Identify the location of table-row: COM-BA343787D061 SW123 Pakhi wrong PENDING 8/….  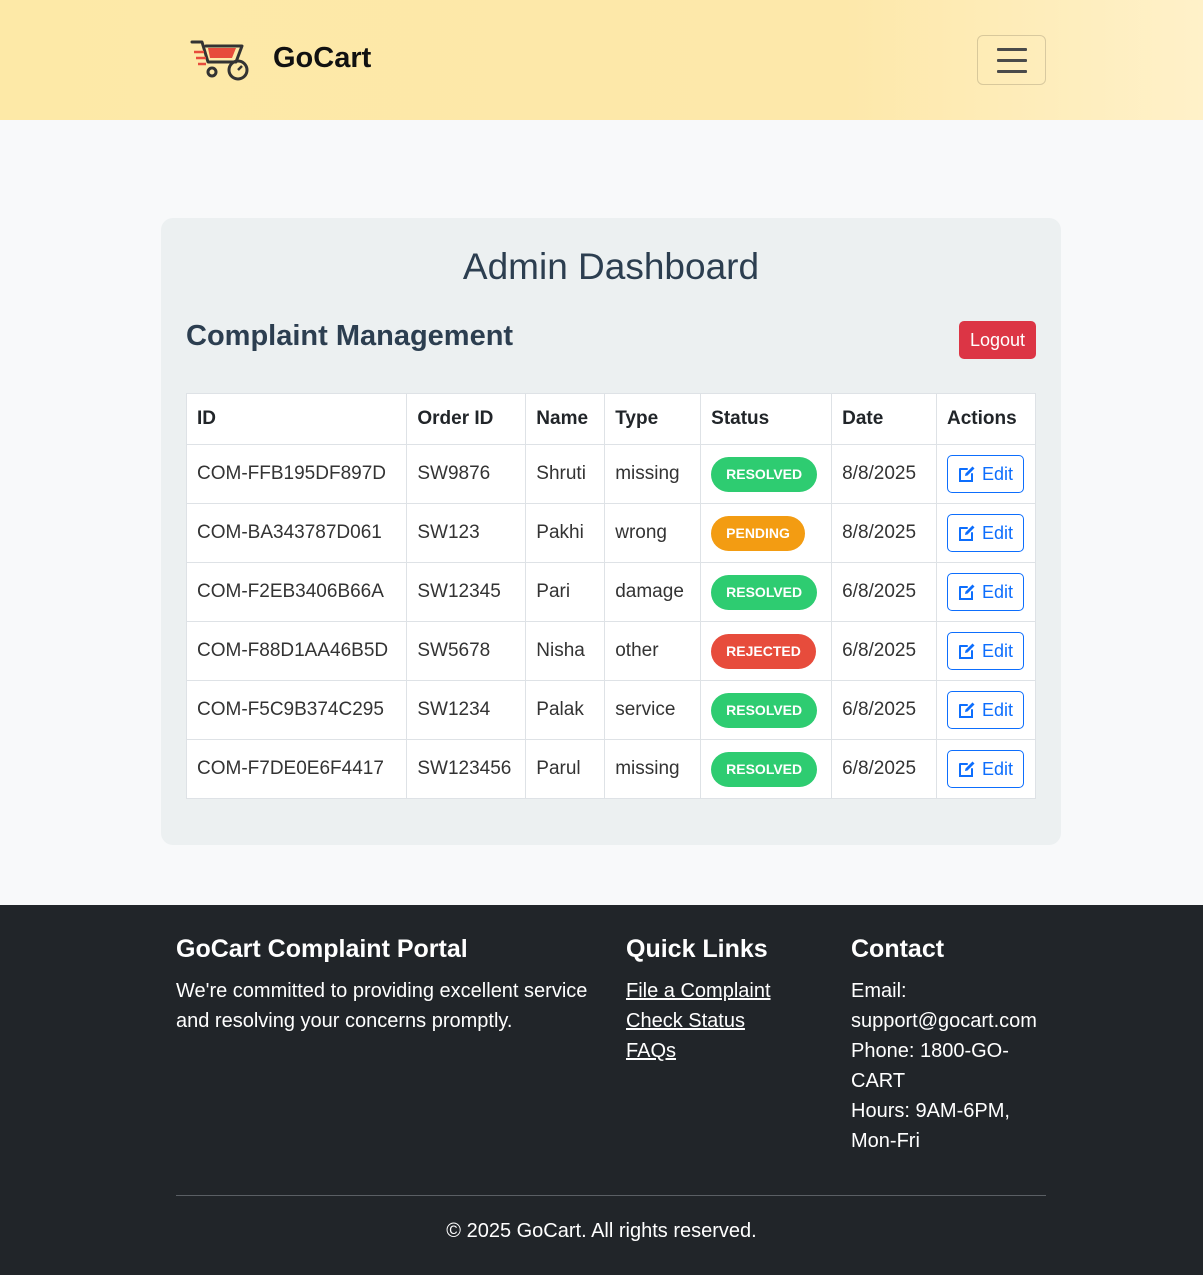
(611, 533).